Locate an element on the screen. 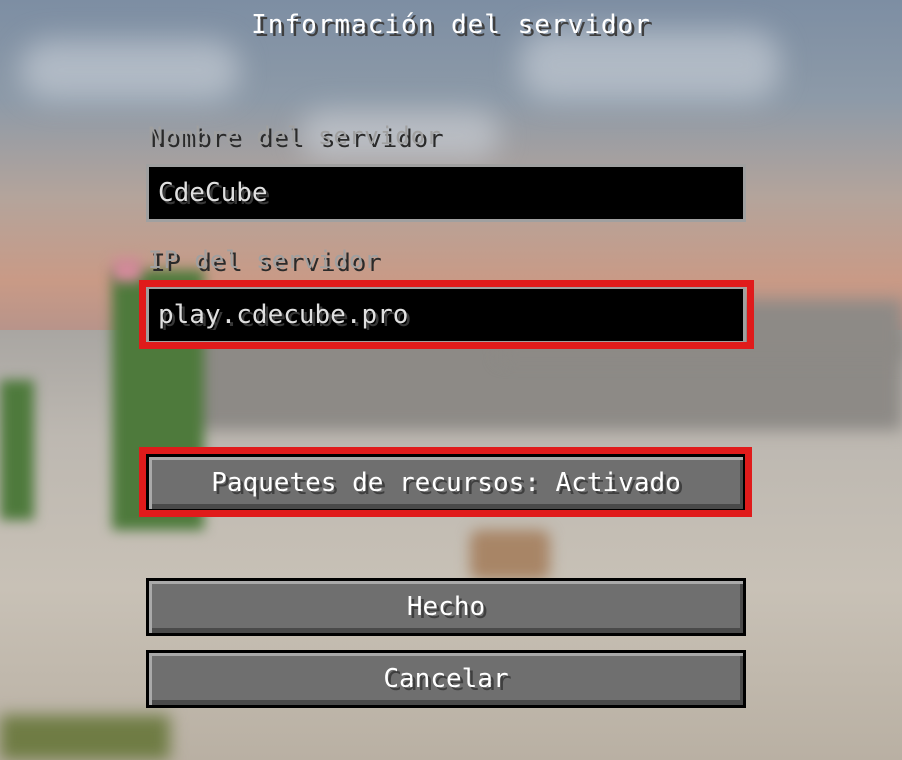  grass-patch is located at coordinates (85, 737).